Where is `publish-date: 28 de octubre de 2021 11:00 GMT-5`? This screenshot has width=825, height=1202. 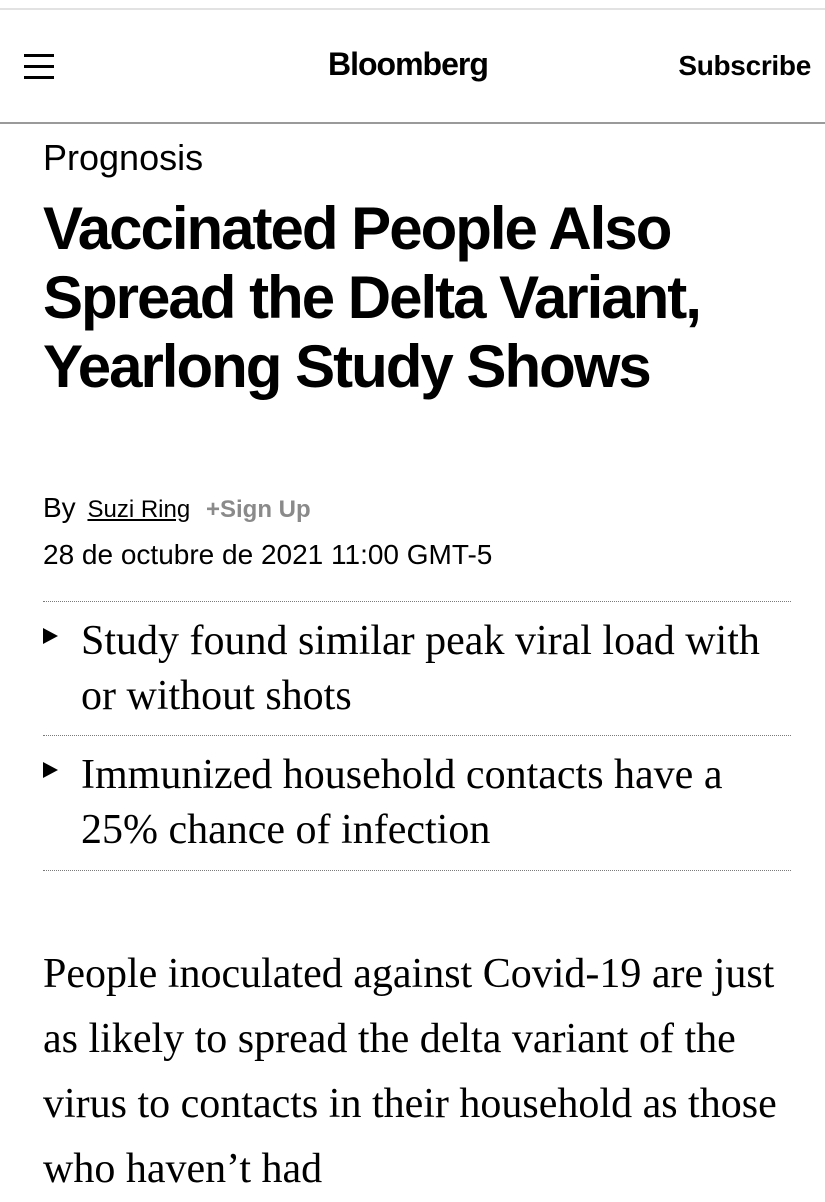 publish-date: 28 de octubre de 2021 11:00 GMT-5 is located at coordinates (268, 554).